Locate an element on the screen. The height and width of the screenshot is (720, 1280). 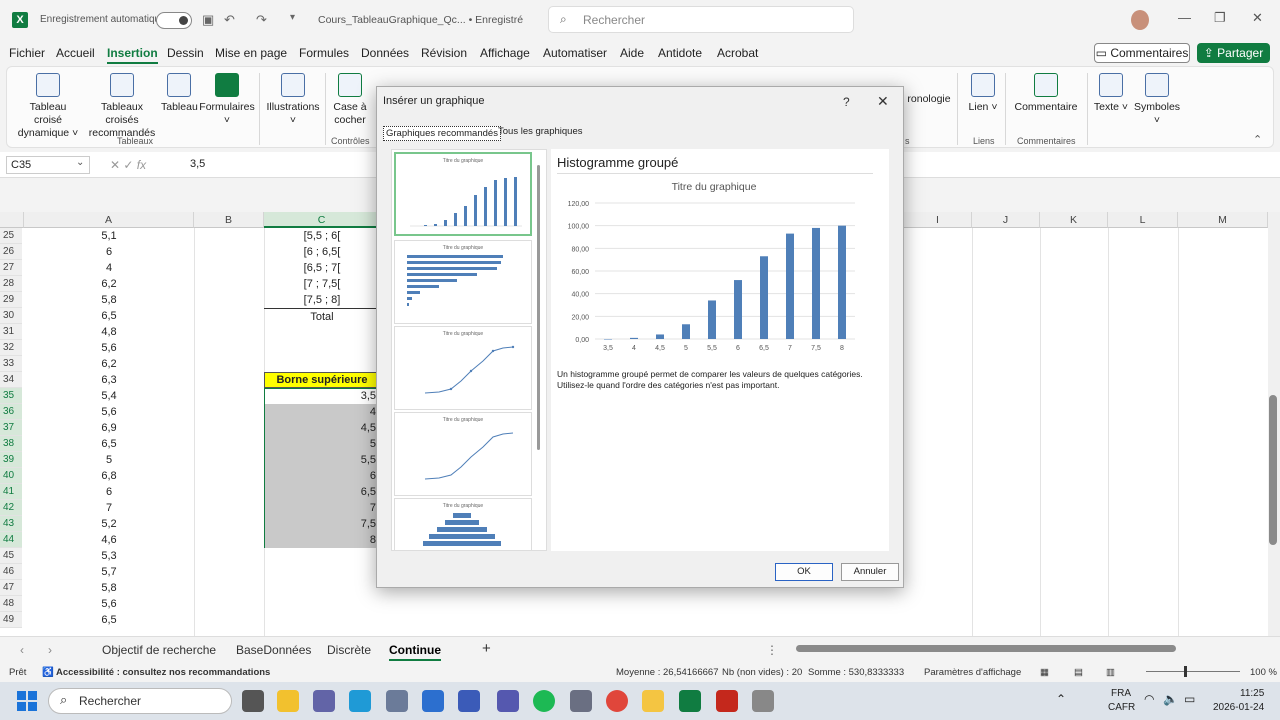
cell-a: 5,1 is located at coordinates (109, 236).